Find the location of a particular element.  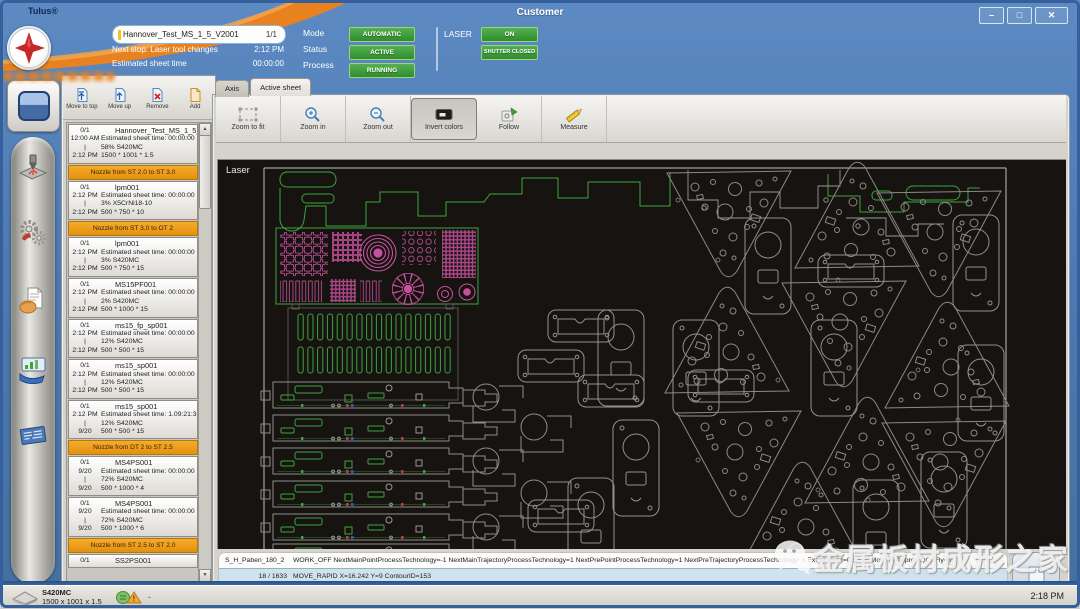

process-lamp: RUNNING is located at coordinates (382, 70).